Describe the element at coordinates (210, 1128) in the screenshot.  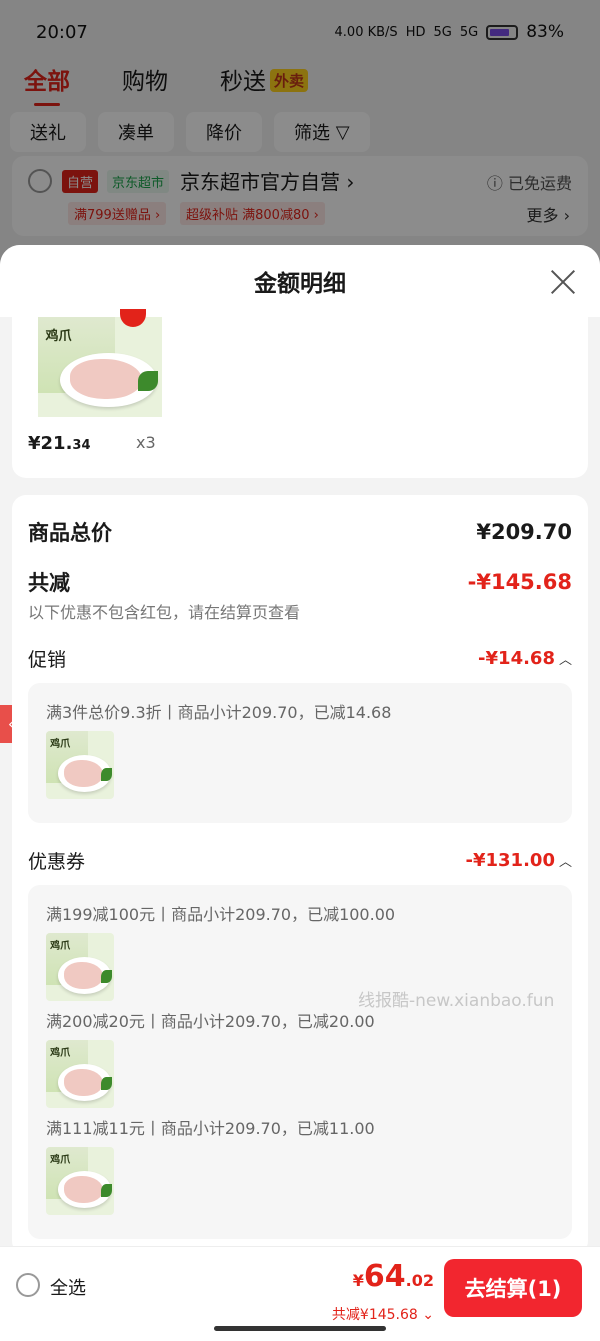
I see `coupon-line-3: 满111减11元丨商品小计209.70，已减11.00` at that location.